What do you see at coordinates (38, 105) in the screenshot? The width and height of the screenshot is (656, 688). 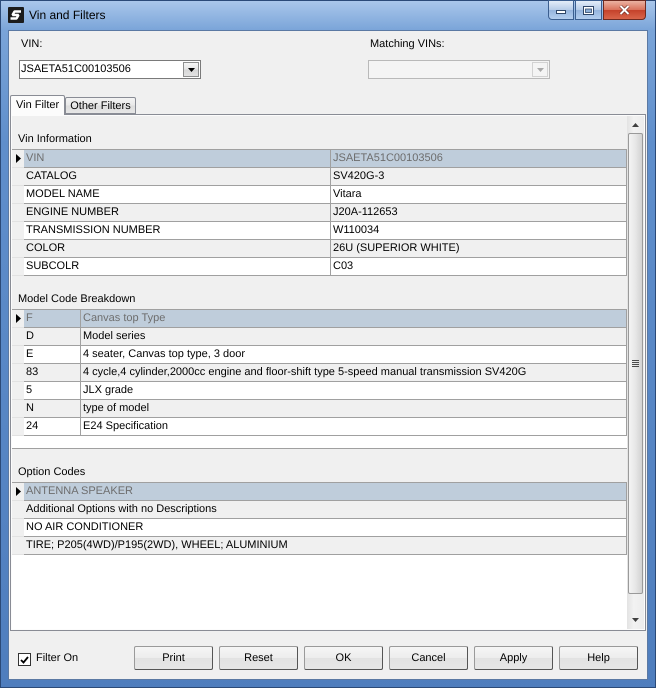 I see `tab: Vin Filter` at bounding box center [38, 105].